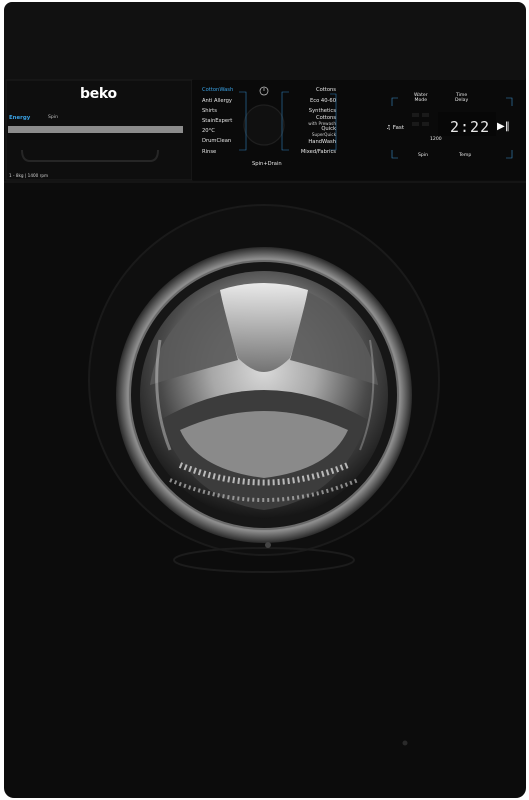 This screenshot has width=529, height=800. Describe the element at coordinates (323, 134) in the screenshot. I see `program-quick-sub: SuperQuick` at that location.